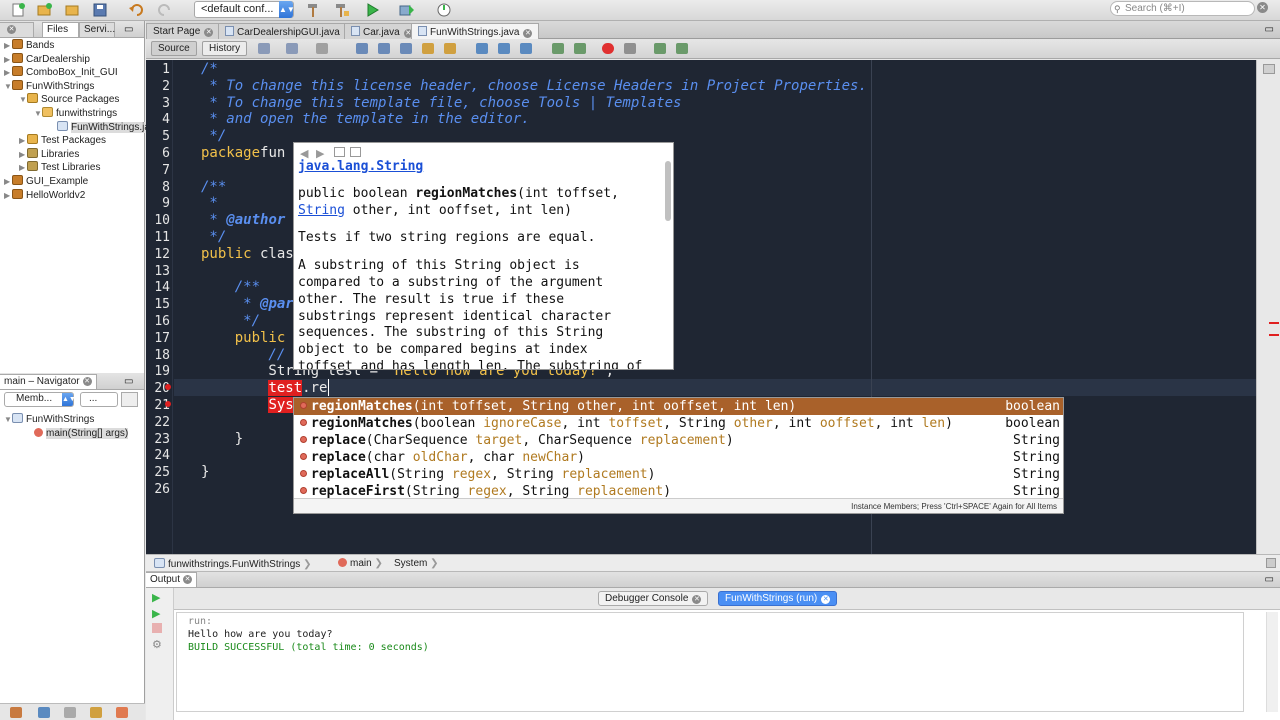  I want to click on navigator-class-item: ▼ FunWithStrings, so click(49, 419).